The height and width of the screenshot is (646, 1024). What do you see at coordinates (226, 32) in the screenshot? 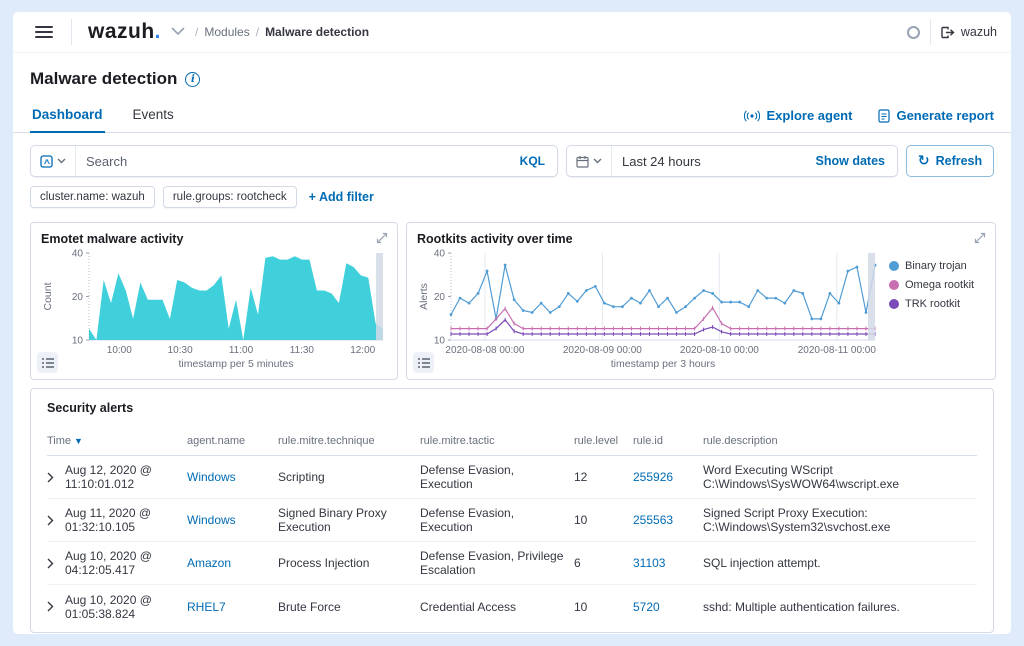
I see `breadcrumb-modules: Modules` at bounding box center [226, 32].